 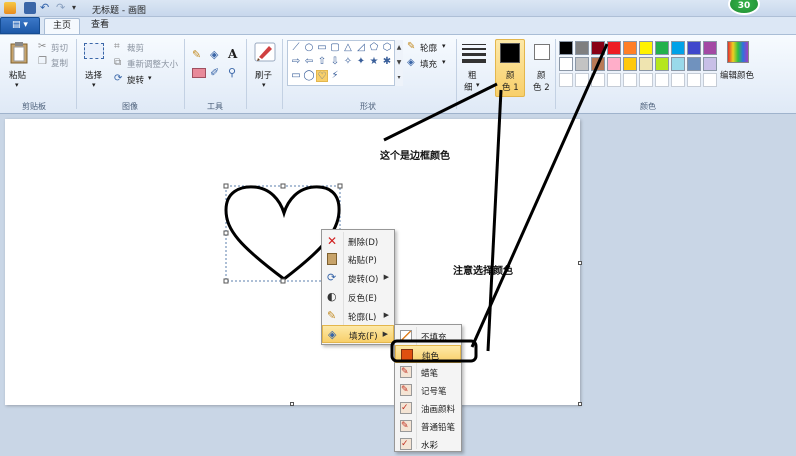 I want to click on fill-option-pencil: ✎ 普通铅笔, so click(x=428, y=426).